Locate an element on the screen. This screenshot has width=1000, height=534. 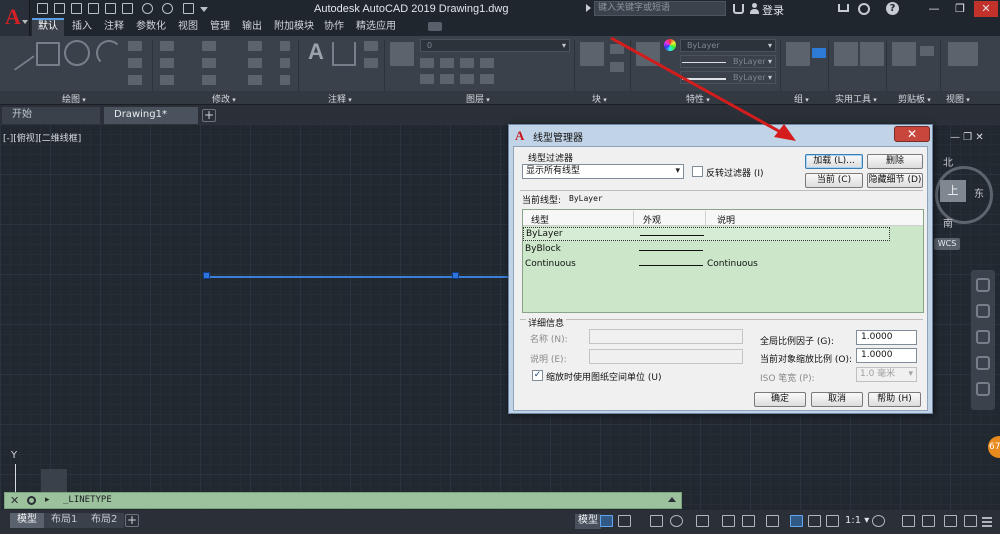
text-tool-icon: A is located at coordinates (316, 52).